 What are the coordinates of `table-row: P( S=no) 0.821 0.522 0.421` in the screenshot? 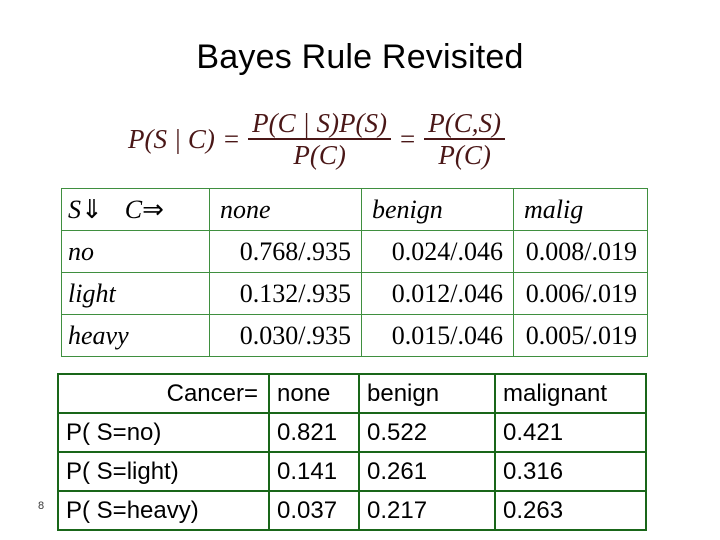 It's located at (352, 432).